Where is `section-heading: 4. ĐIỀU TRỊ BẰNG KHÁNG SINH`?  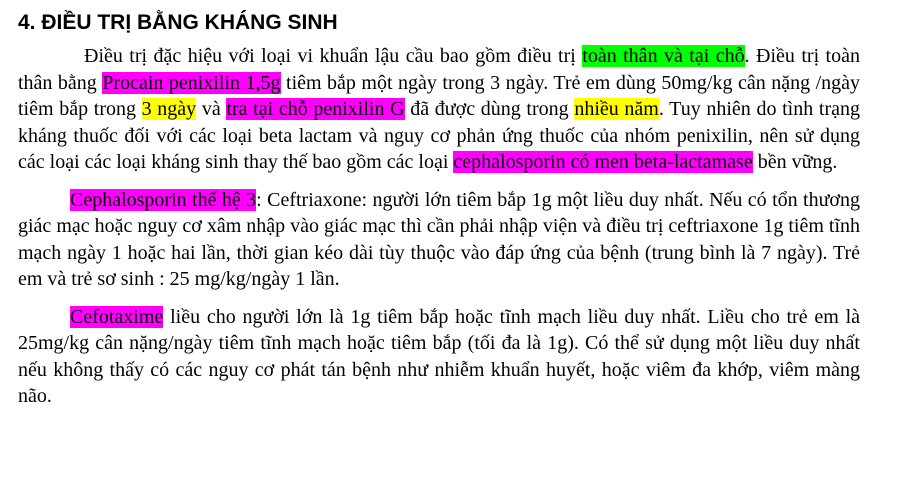
section-heading: 4. ĐIỀU TRỊ BẰNG KHÁNG SINH is located at coordinates (178, 22).